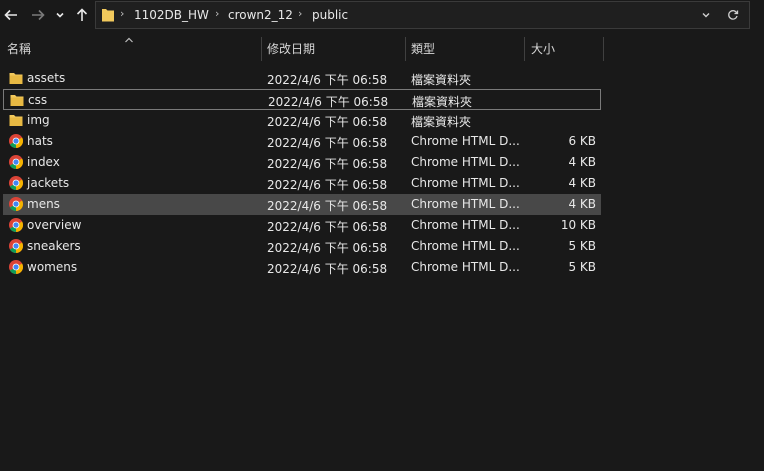  Describe the element at coordinates (52, 267) in the screenshot. I see `file-name: womens` at that location.